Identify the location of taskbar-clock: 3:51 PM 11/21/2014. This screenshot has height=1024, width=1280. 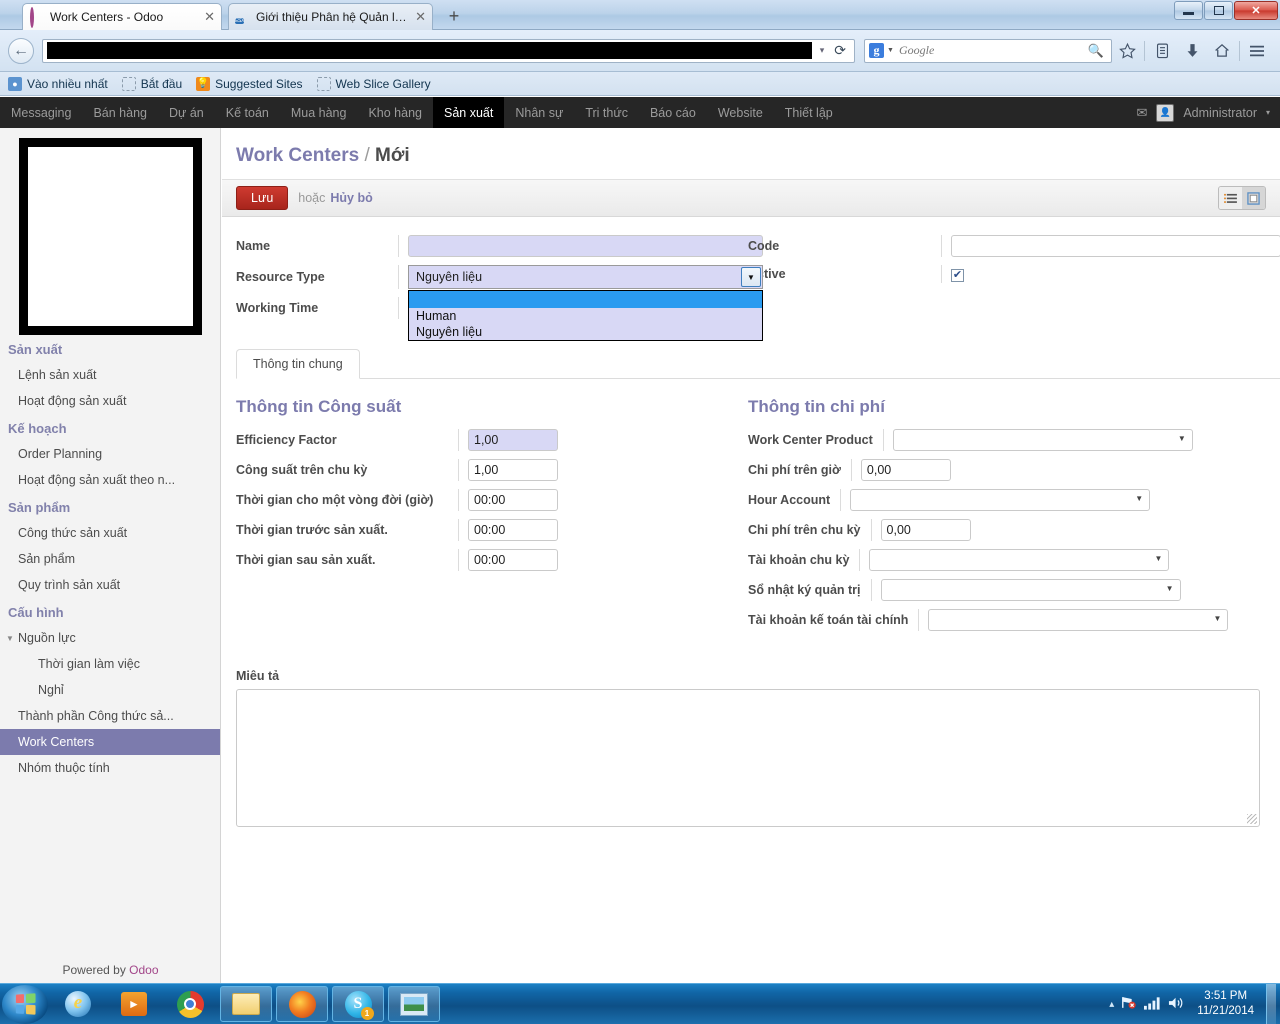
(1225, 1004).